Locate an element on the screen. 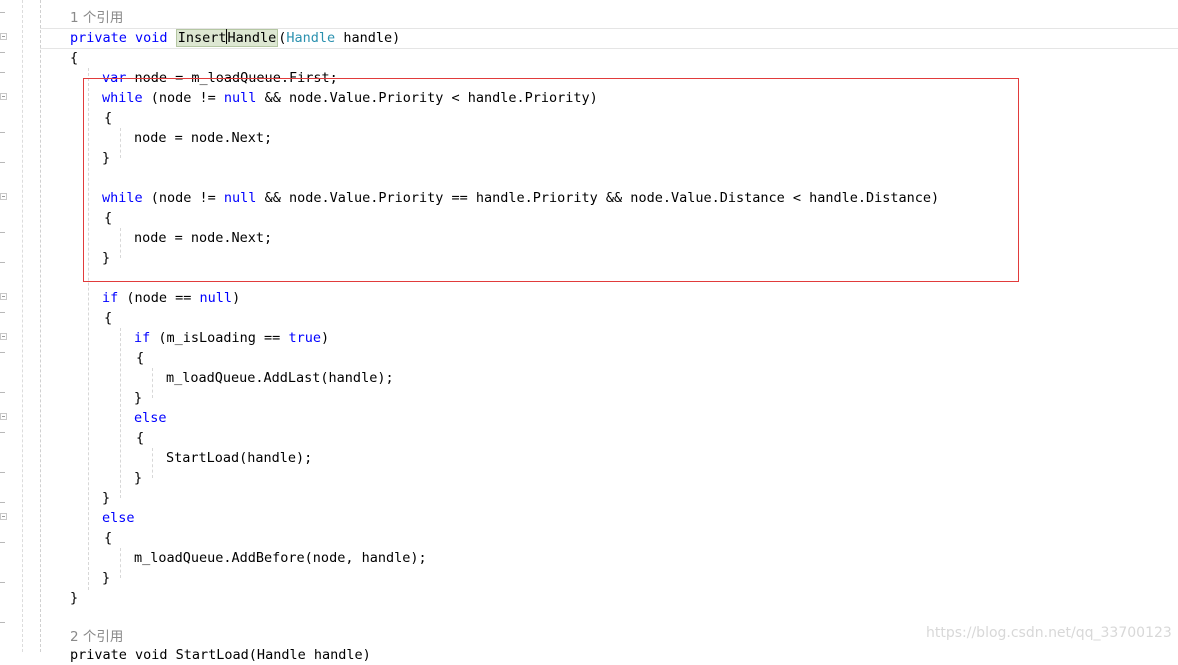  code-line: m_loadQueue.AddBefore(node, handle); is located at coordinates (280, 558).